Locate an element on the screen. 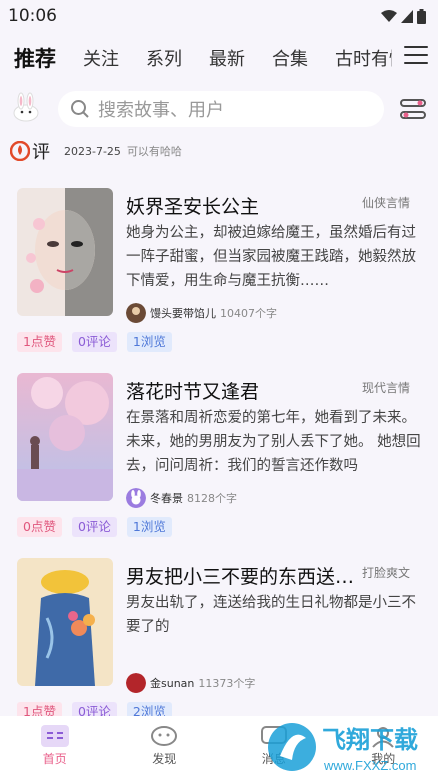 The width and height of the screenshot is (438, 778). tab-collection: 合集 is located at coordinates (290, 58).